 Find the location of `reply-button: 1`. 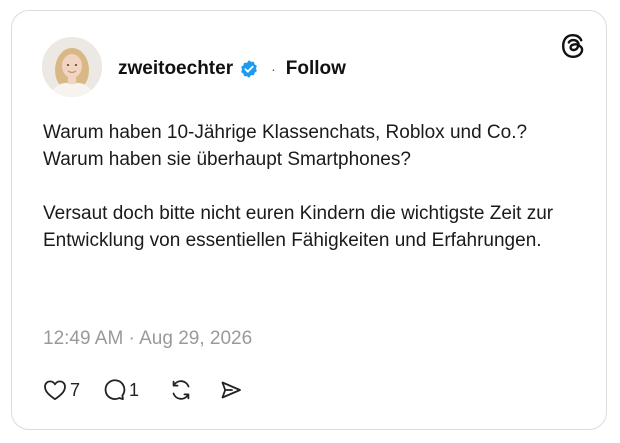

reply-button: 1 is located at coordinates (120, 390).